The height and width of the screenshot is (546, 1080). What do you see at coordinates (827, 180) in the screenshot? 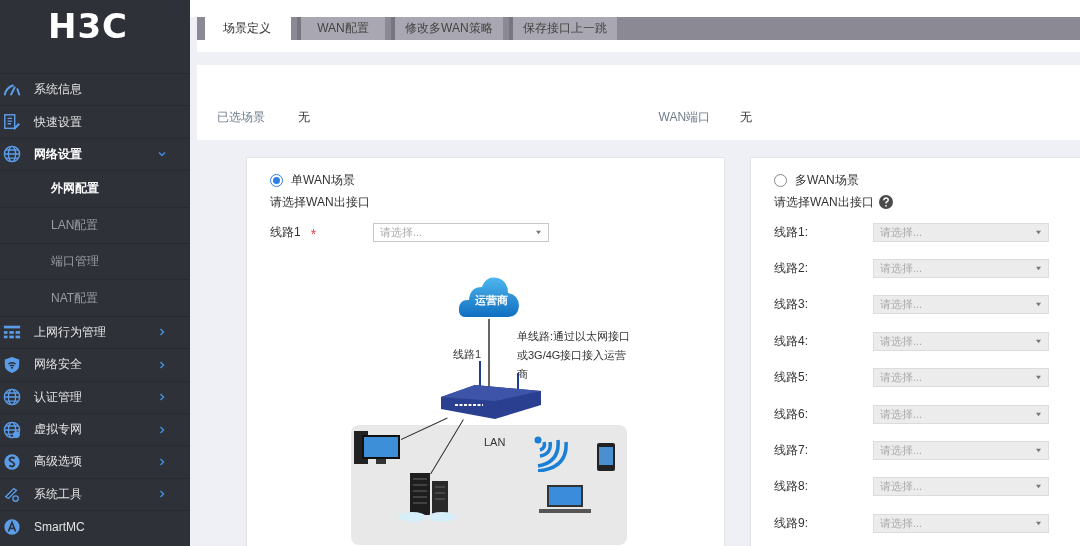
I see `radio-label: 多WAN场景` at bounding box center [827, 180].